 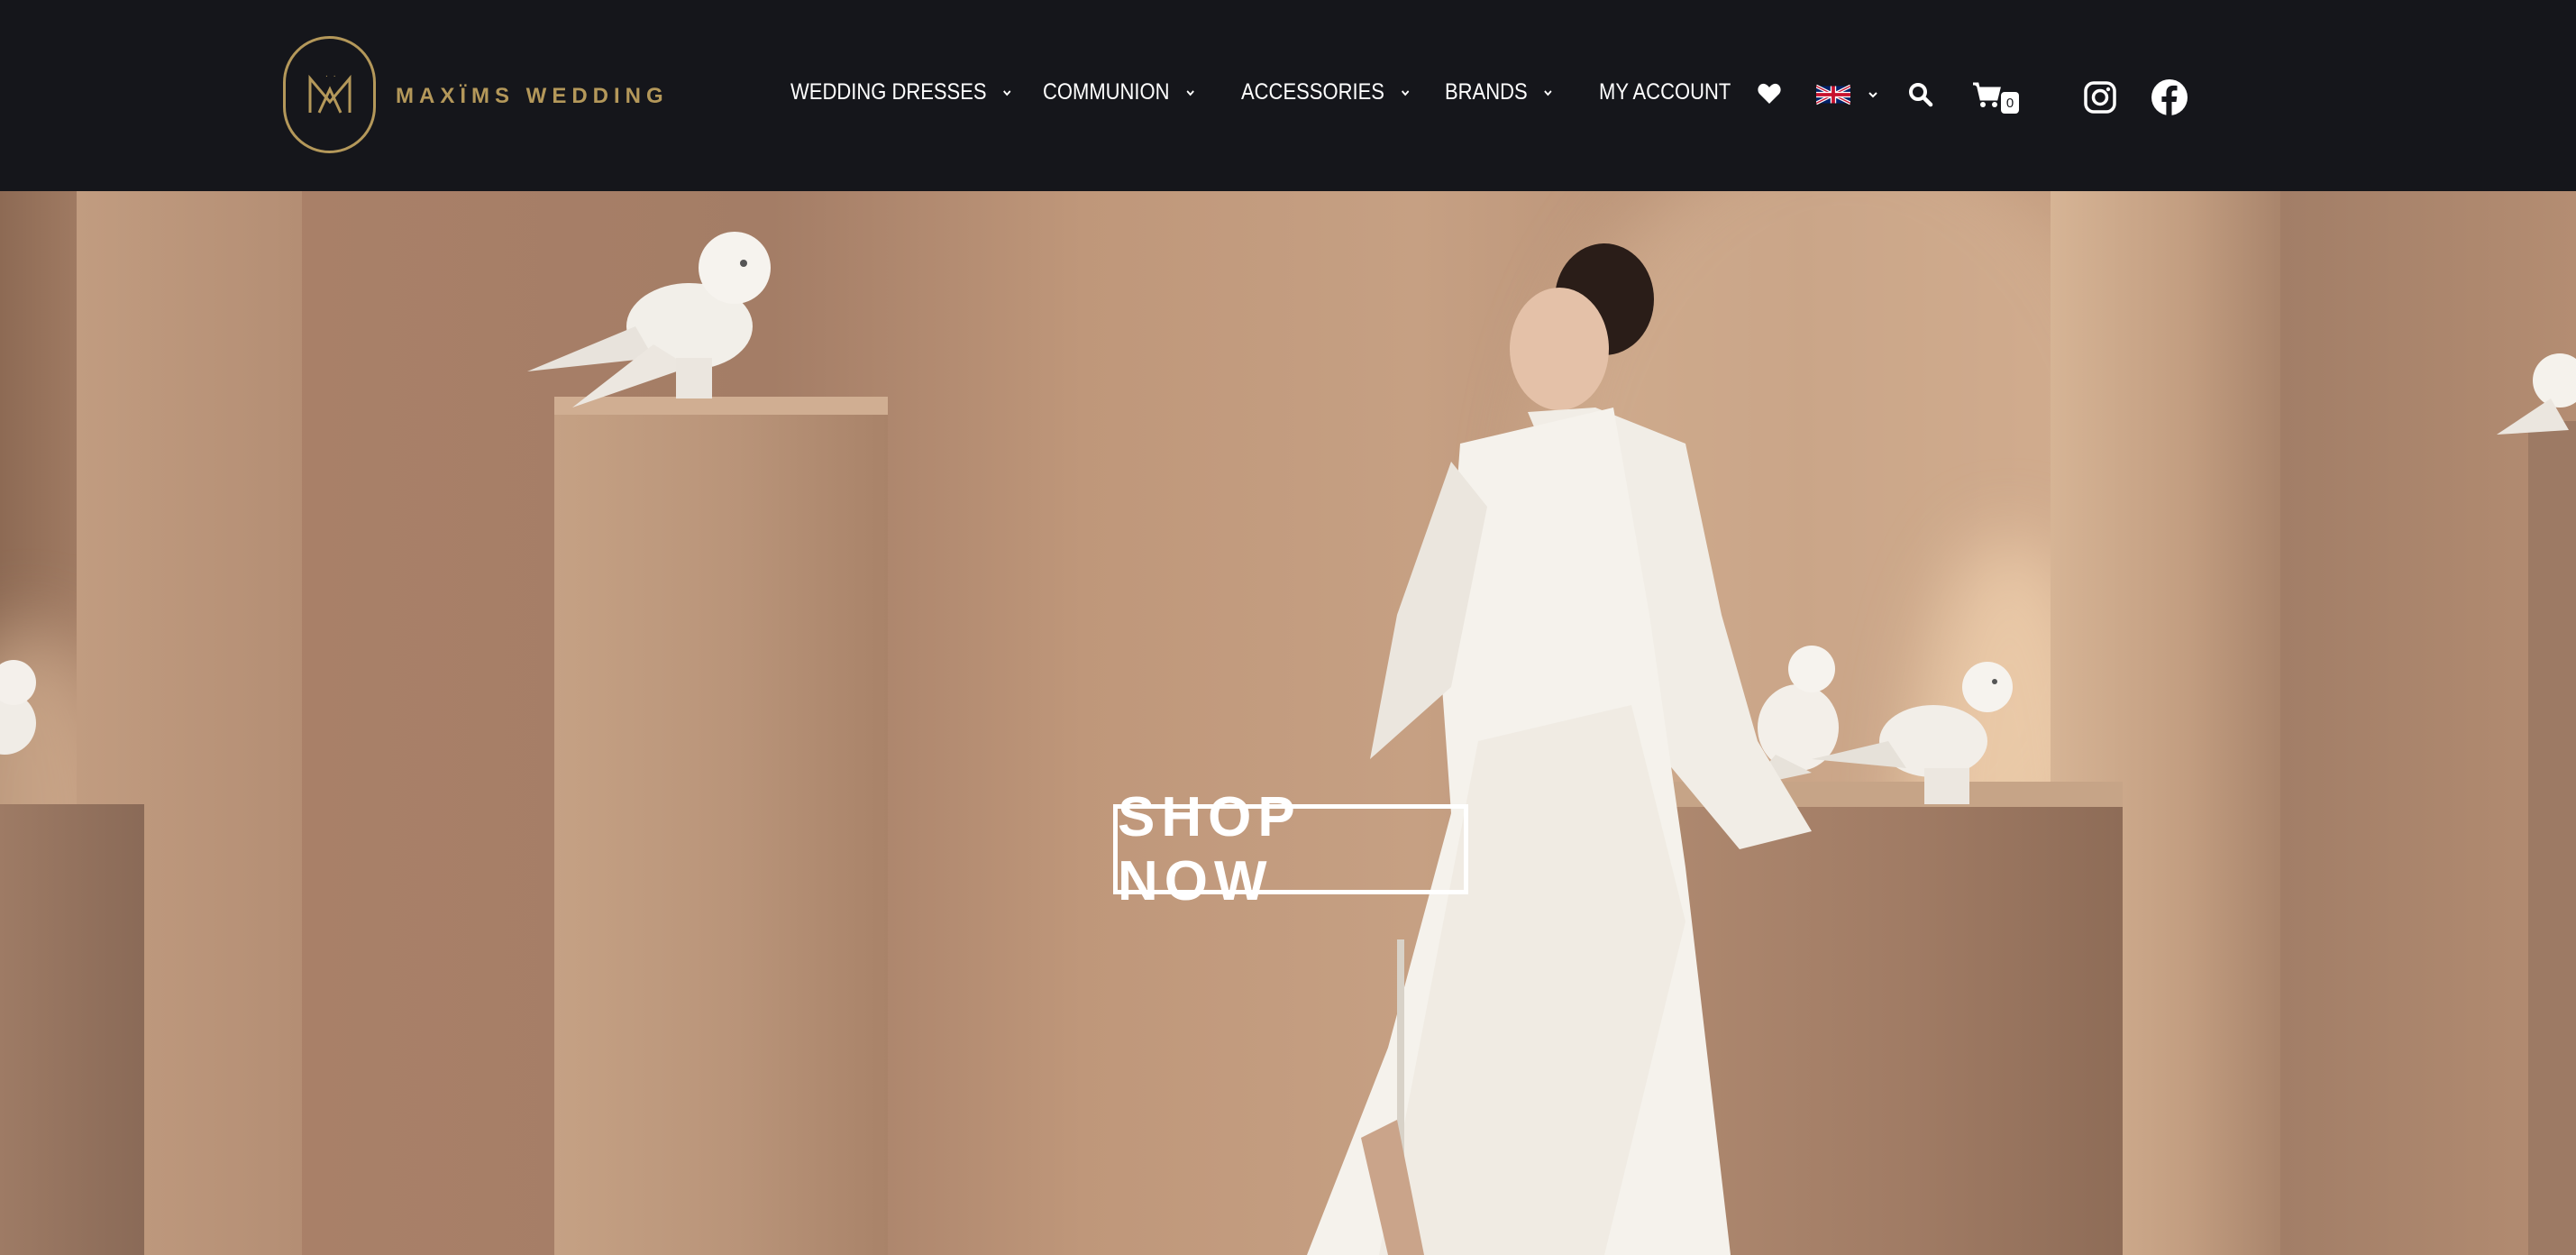 What do you see at coordinates (889, 92) in the screenshot?
I see `nav-item-label: WEDDING DRESSES` at bounding box center [889, 92].